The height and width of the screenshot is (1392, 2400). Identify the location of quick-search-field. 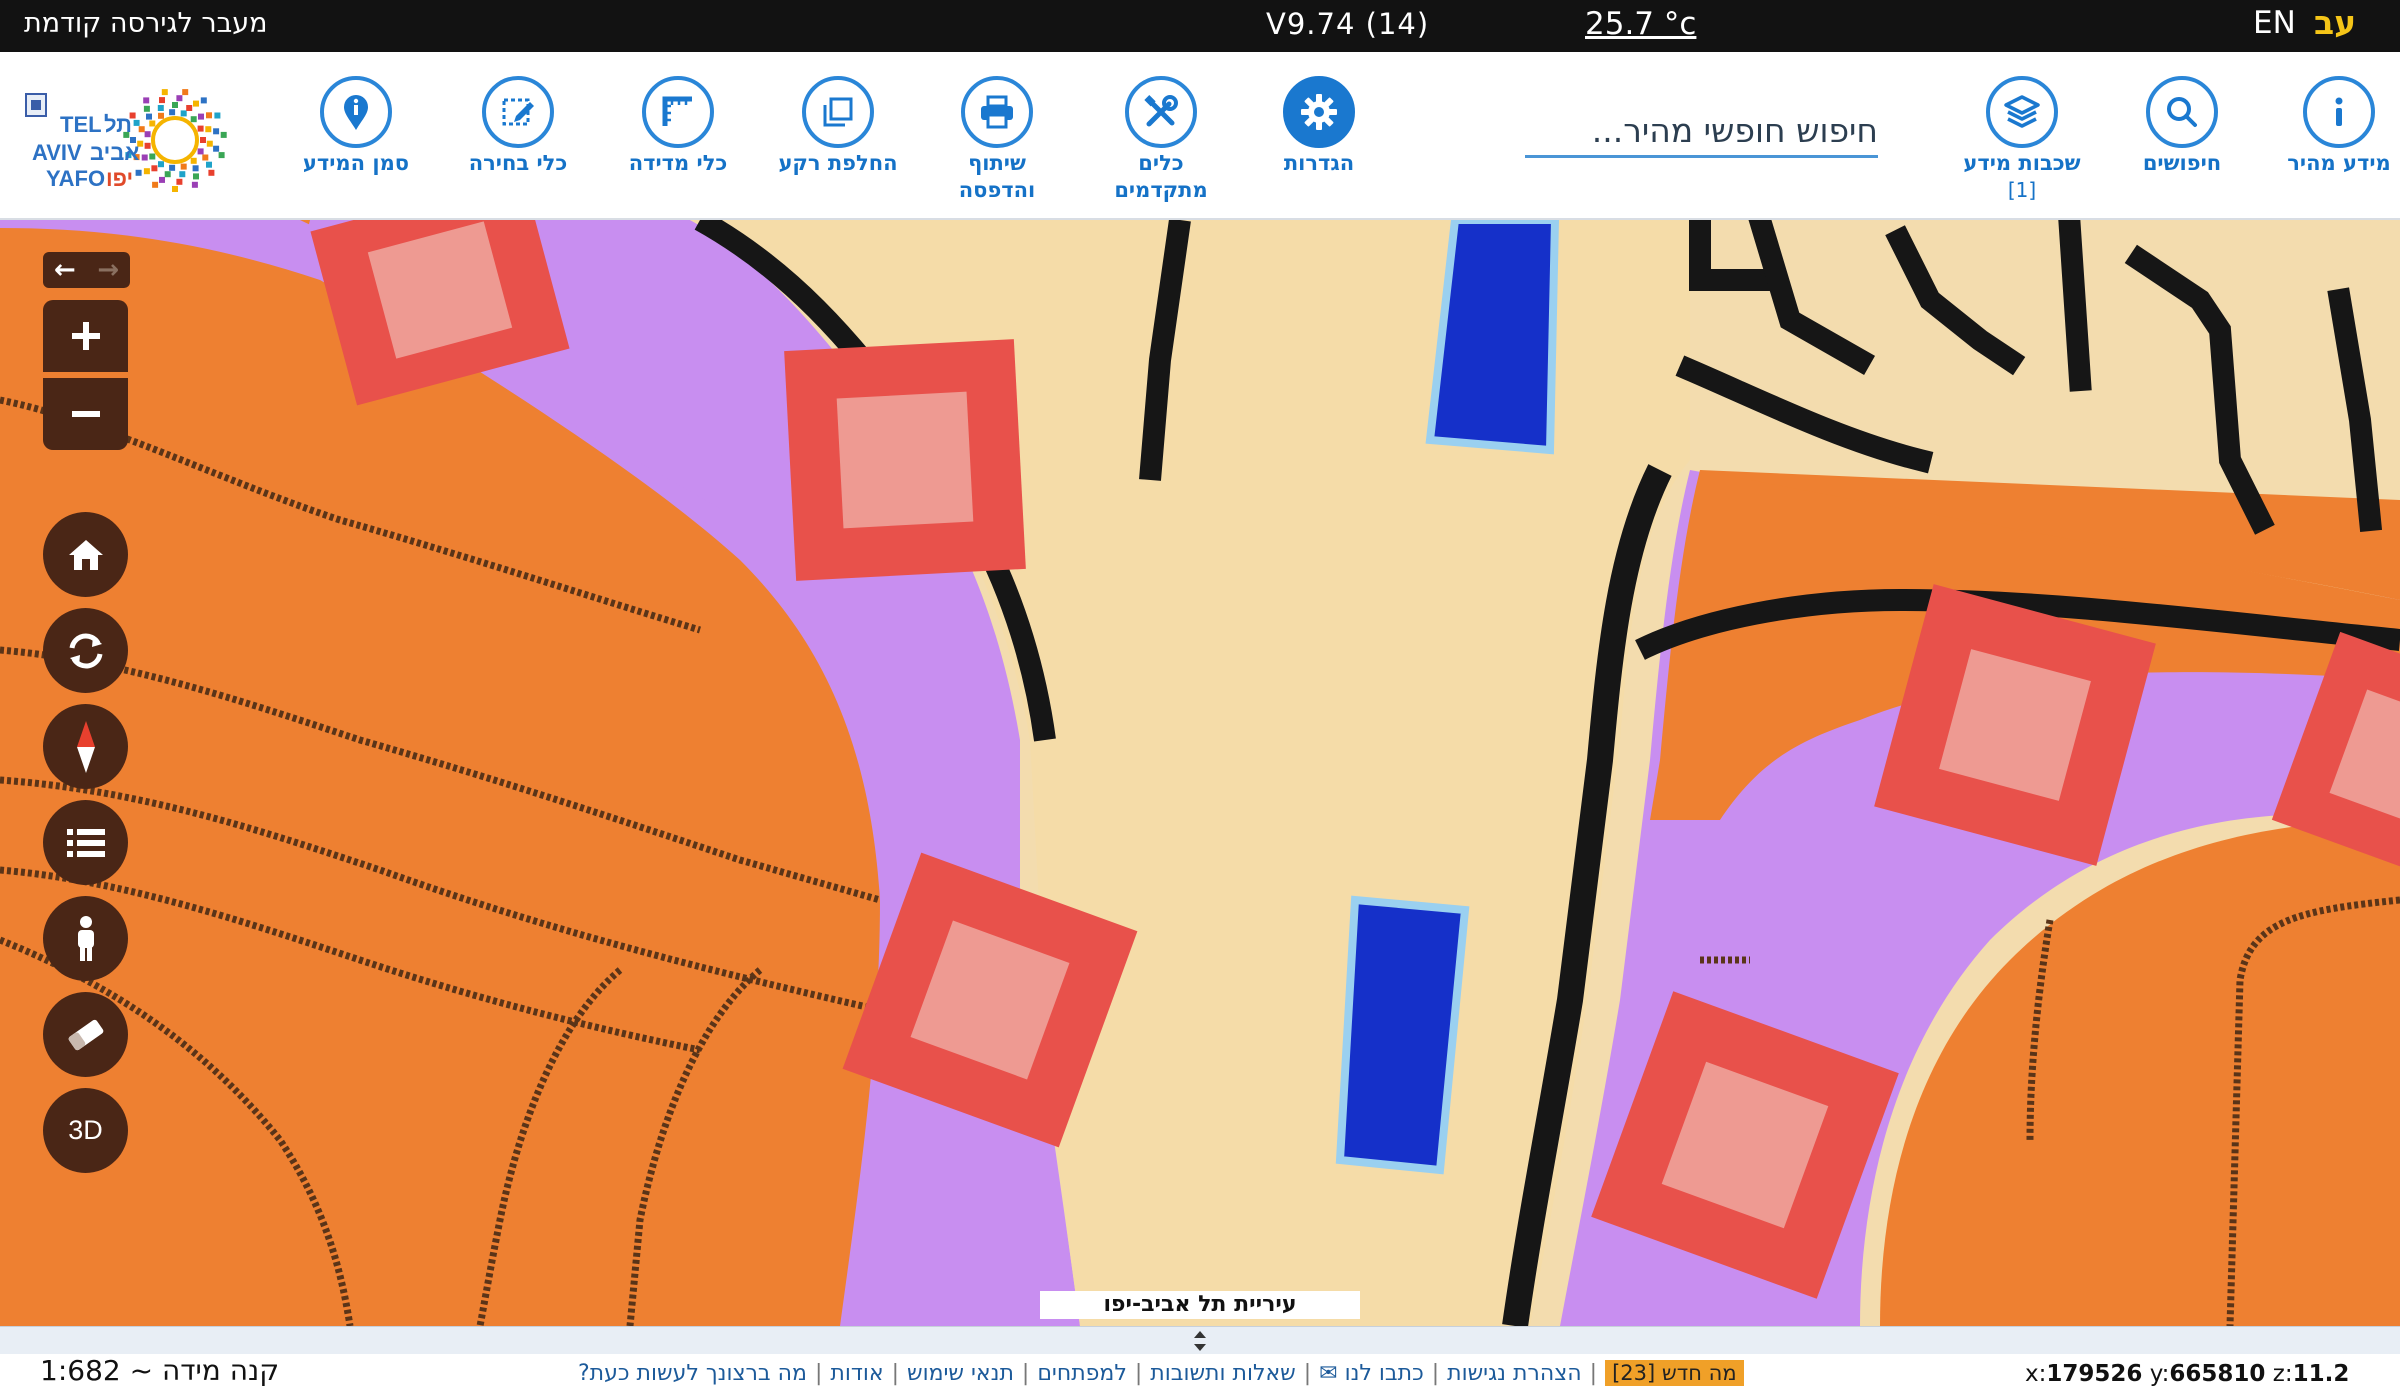
(1701, 132).